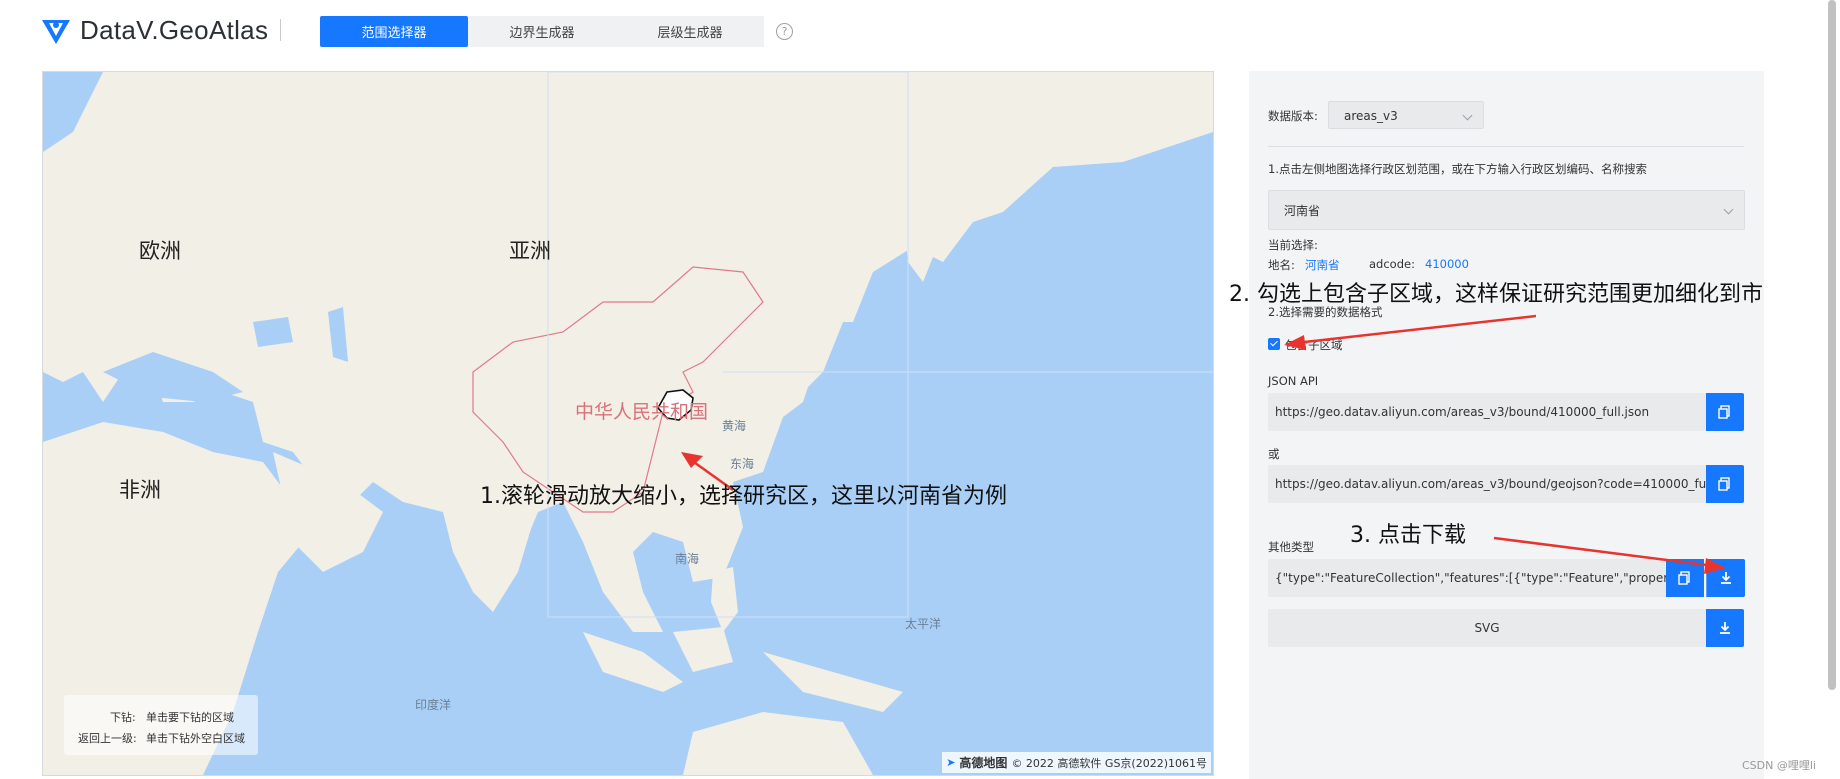  What do you see at coordinates (1274, 454) in the screenshot?
I see `or-label: 或` at bounding box center [1274, 454].